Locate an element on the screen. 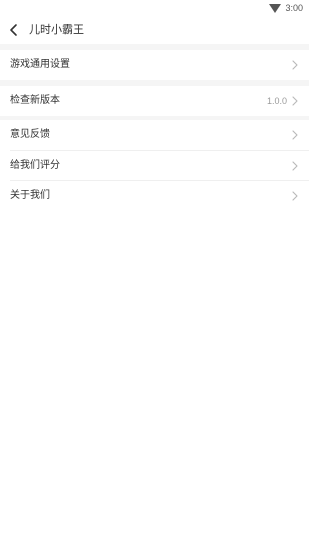 This screenshot has width=320, height=550. chevron-left-icon is located at coordinates (14, 30).